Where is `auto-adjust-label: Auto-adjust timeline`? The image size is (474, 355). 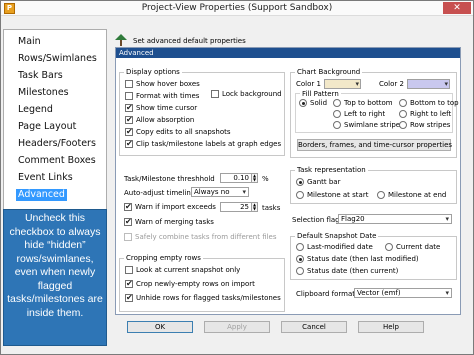 auto-adjust-label: Auto-adjust timeline is located at coordinates (160, 193).